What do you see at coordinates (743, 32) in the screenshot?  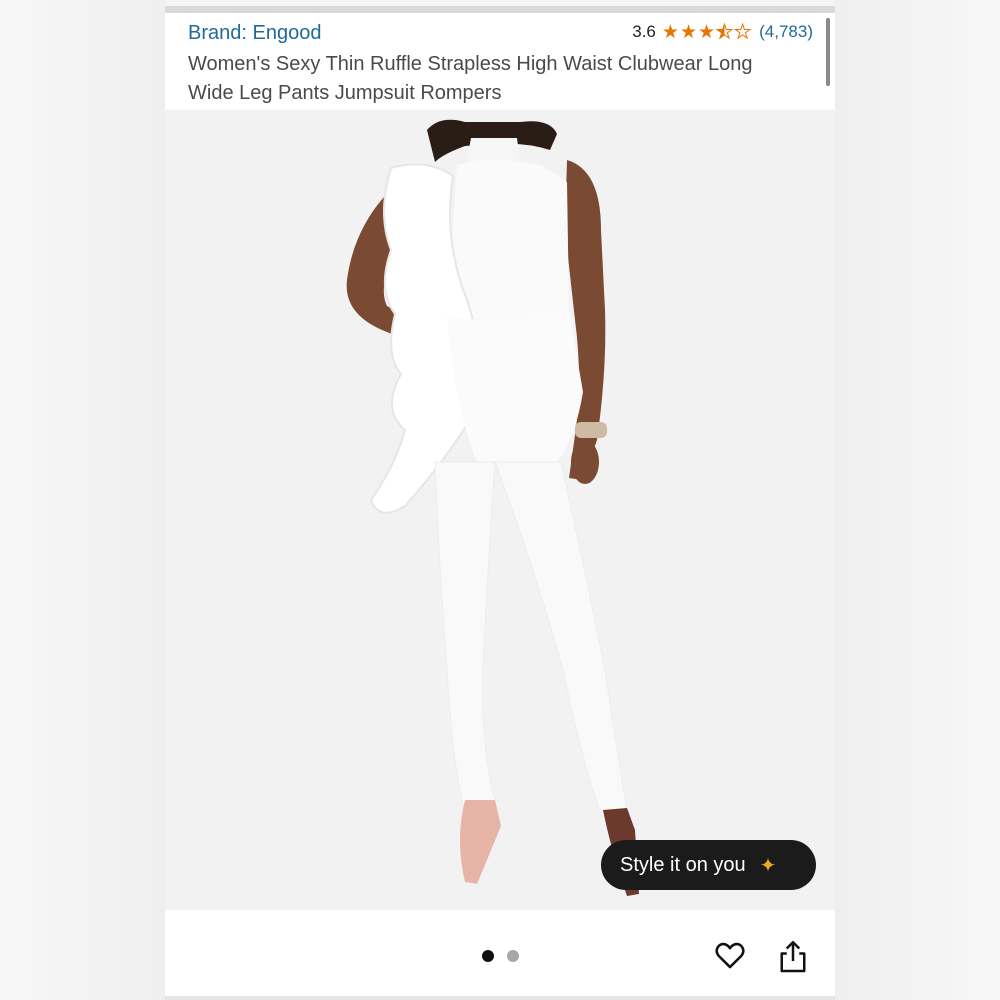 I see `star-empty-icon: ★` at bounding box center [743, 32].